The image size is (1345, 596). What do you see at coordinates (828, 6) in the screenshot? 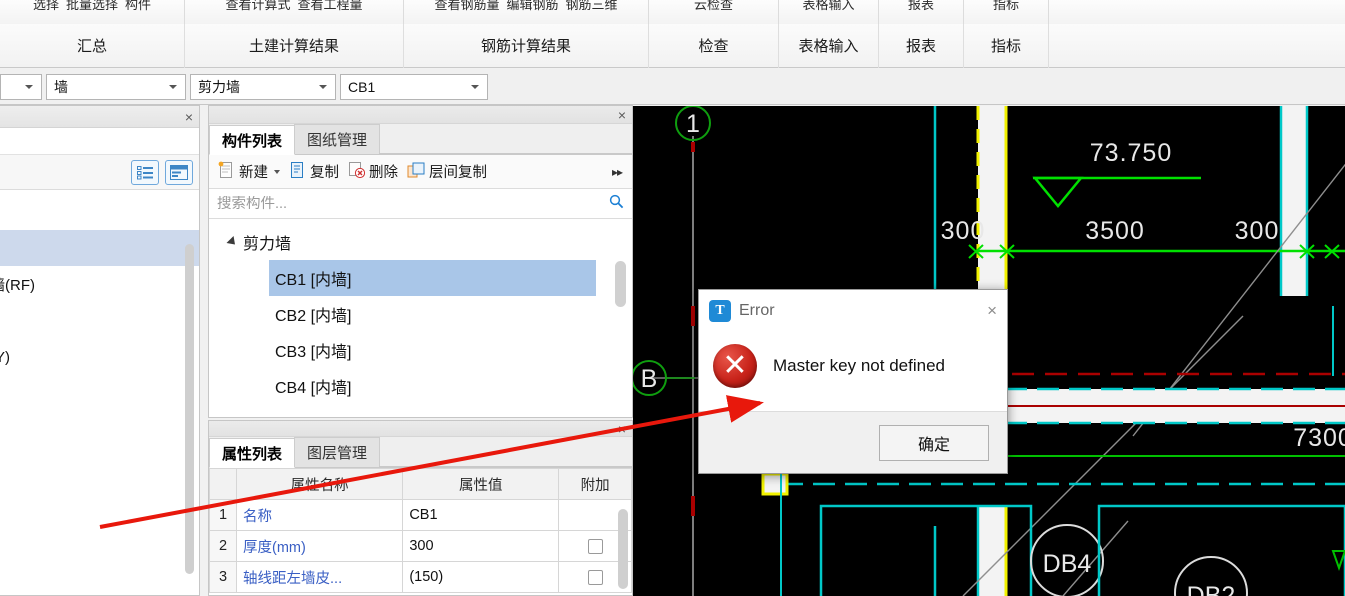
I see `ribbon-command: 表格输入` at bounding box center [828, 6].